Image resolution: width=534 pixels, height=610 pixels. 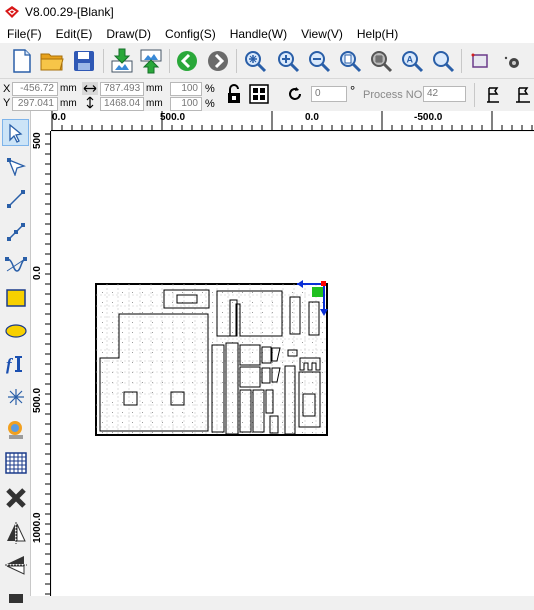 What do you see at coordinates (151, 61) in the screenshot?
I see `export-icon` at bounding box center [151, 61].